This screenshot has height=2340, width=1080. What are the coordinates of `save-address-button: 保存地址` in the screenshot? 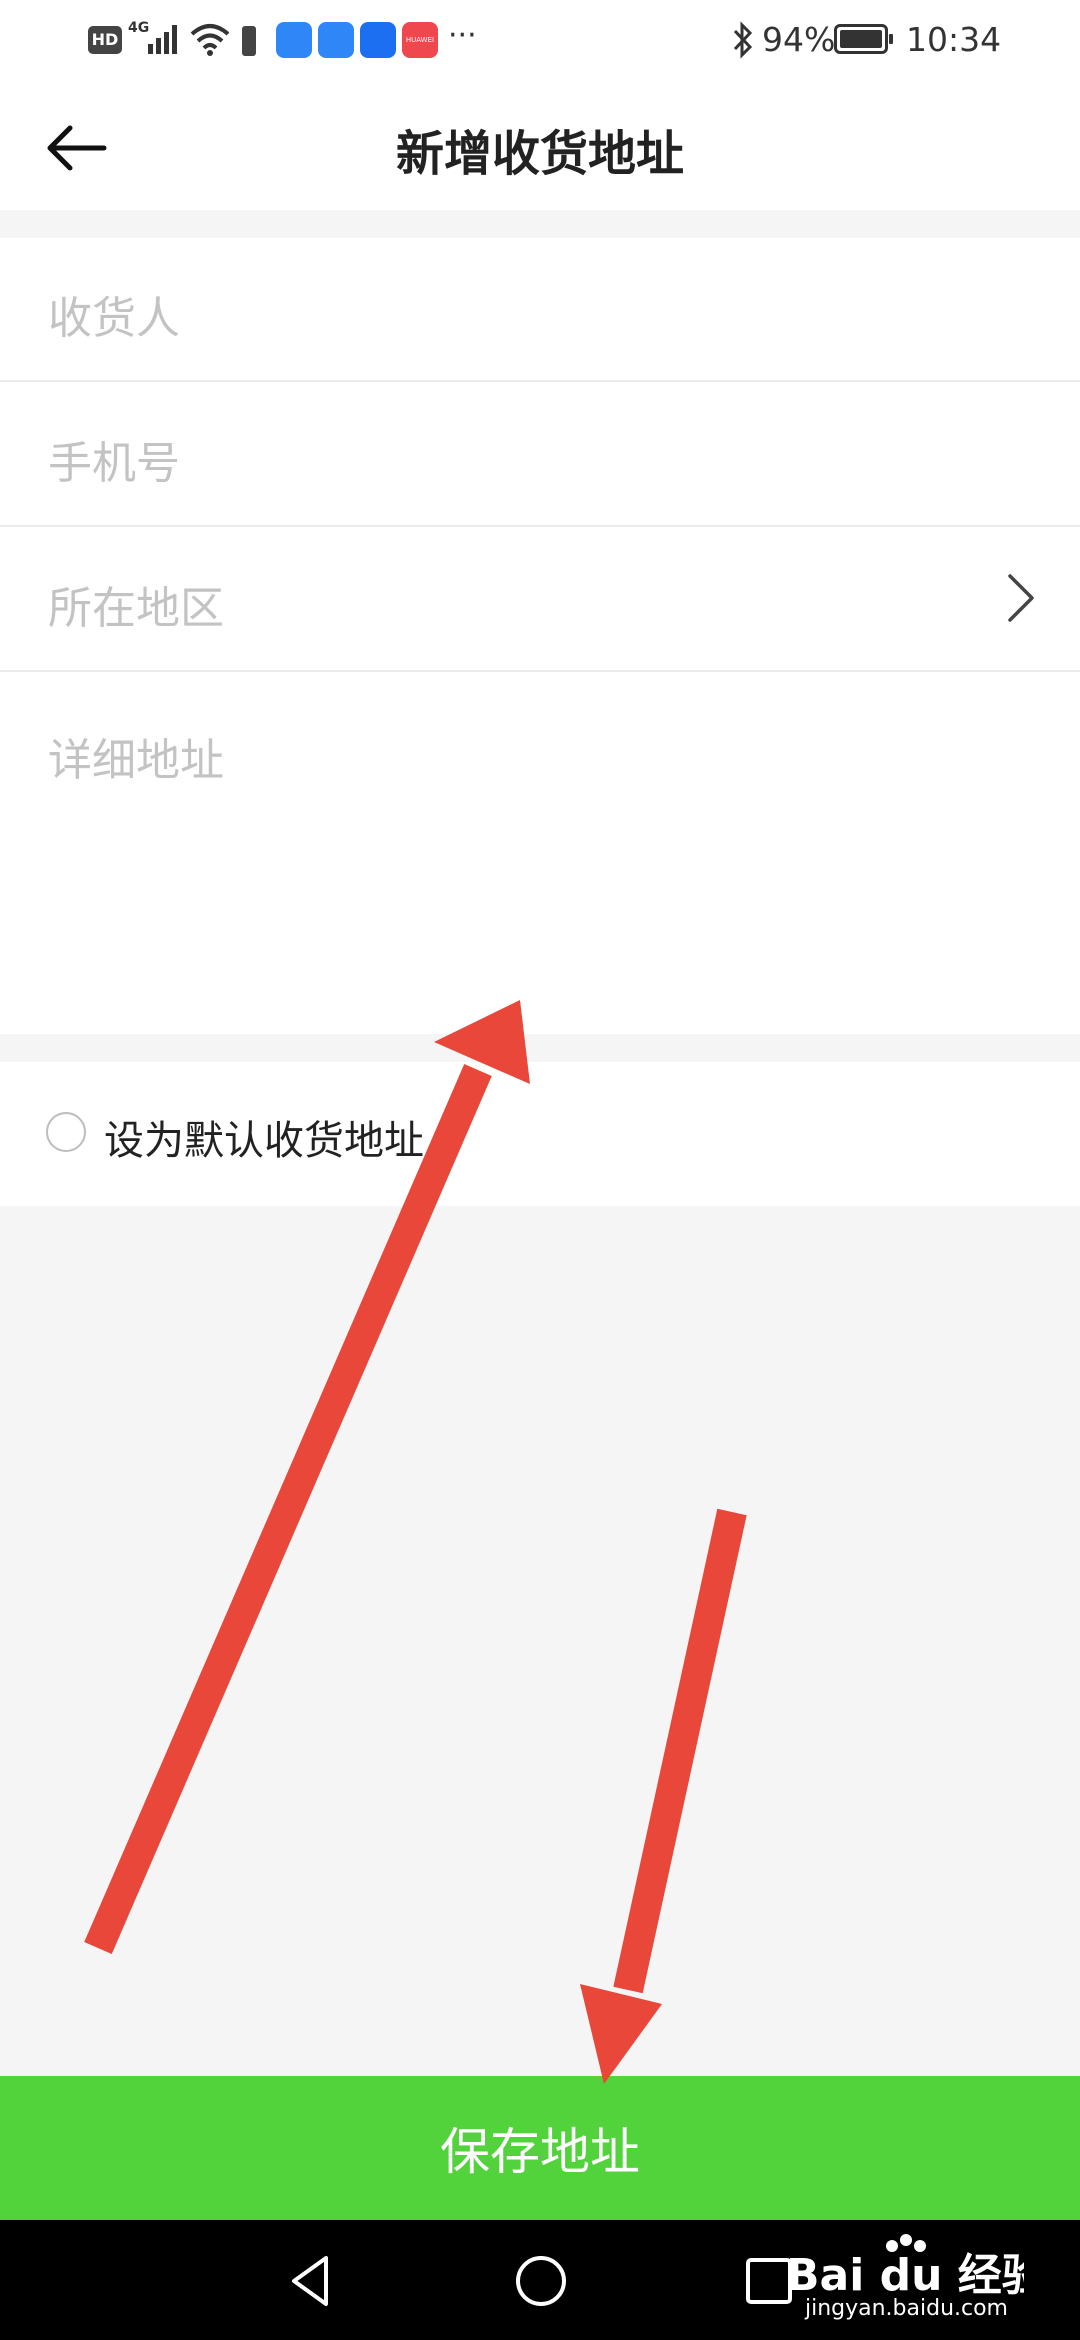 It's located at (540, 2148).